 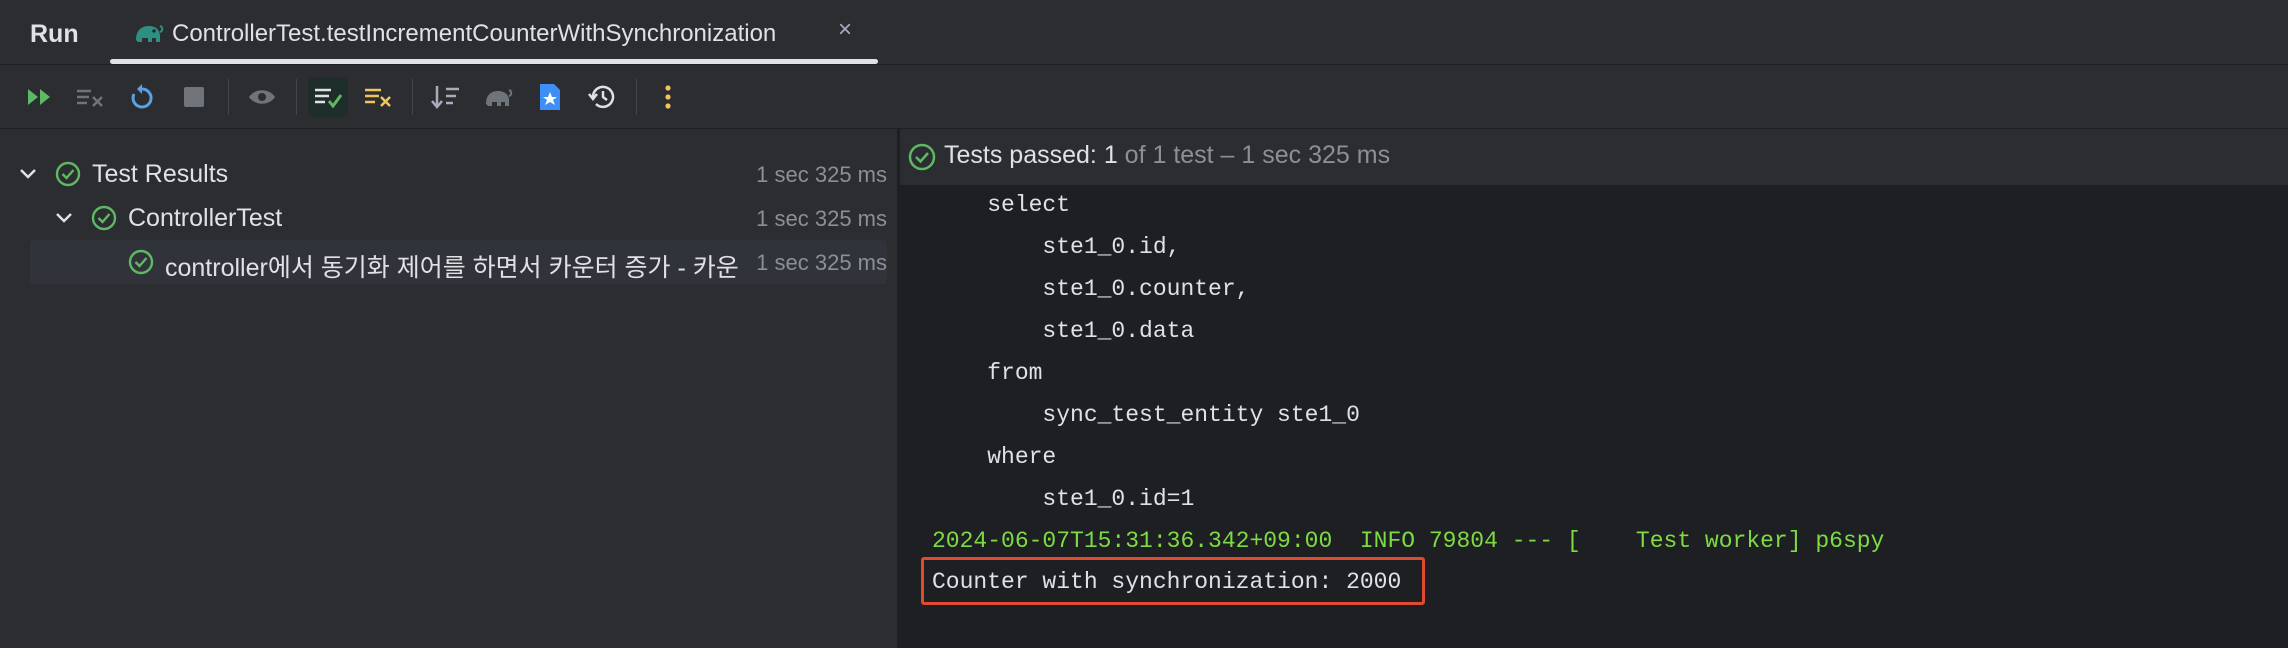 What do you see at coordinates (602, 97) in the screenshot?
I see `history-icon` at bounding box center [602, 97].